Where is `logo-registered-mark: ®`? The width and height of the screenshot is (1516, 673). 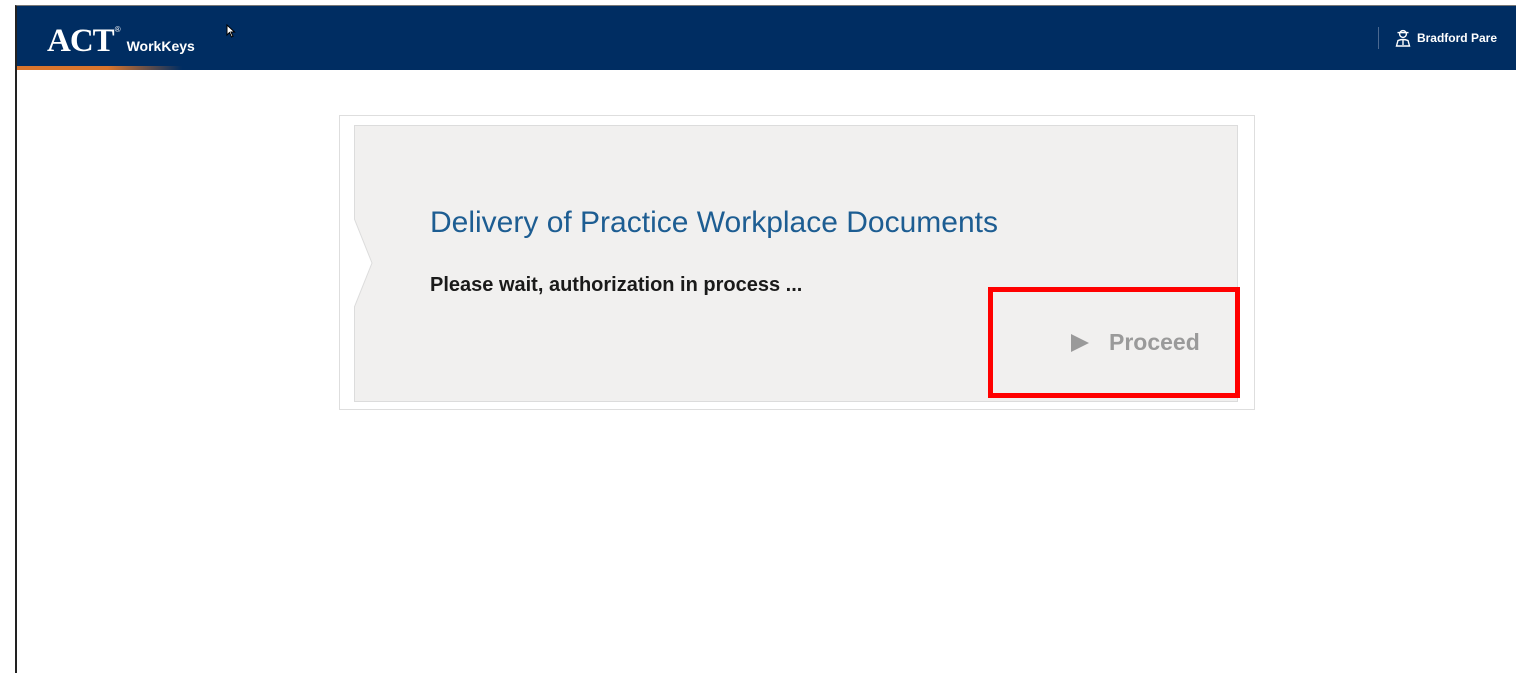 logo-registered-mark: ® is located at coordinates (117, 29).